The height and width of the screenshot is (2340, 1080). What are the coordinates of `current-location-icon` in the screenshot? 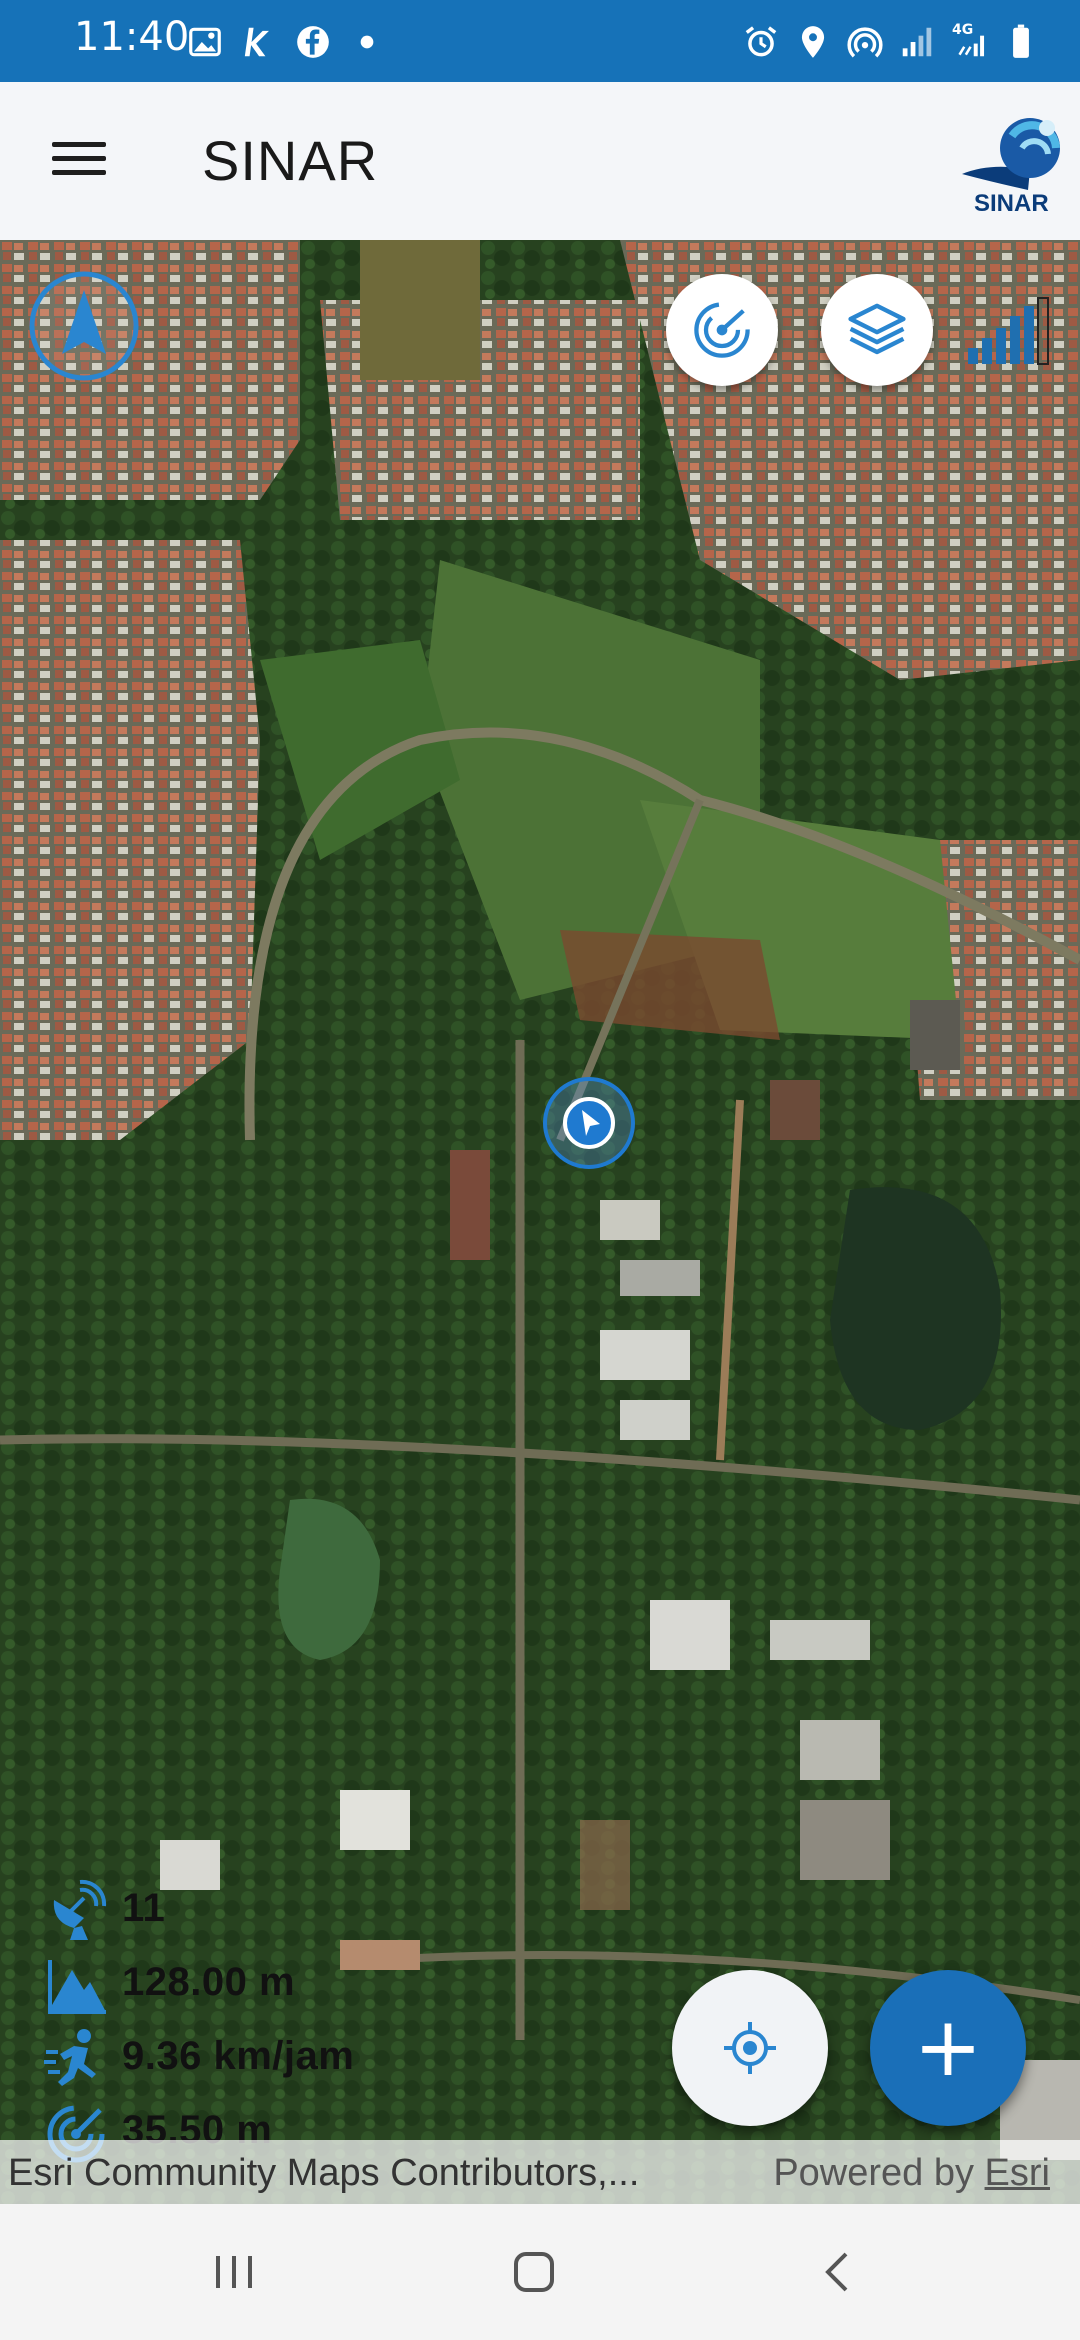 It's located at (589, 1123).